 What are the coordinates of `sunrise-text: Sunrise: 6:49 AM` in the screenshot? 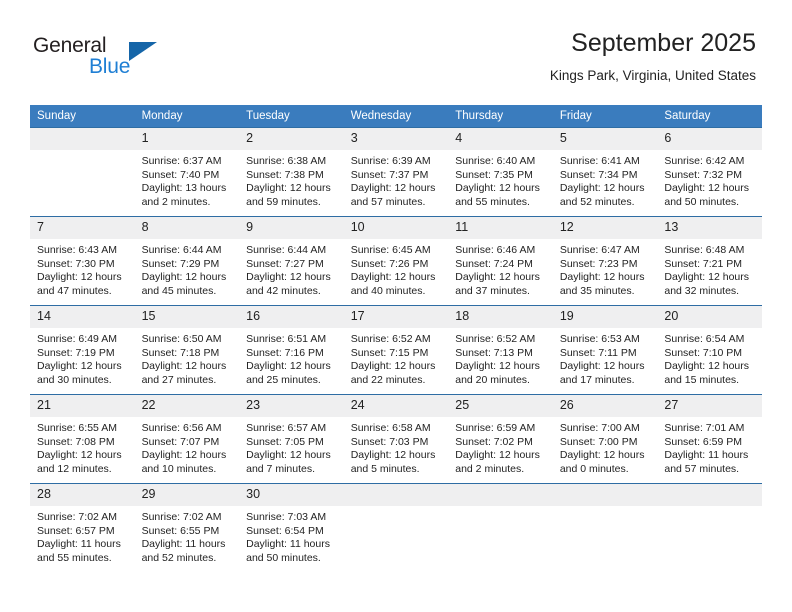 It's located at (77, 339).